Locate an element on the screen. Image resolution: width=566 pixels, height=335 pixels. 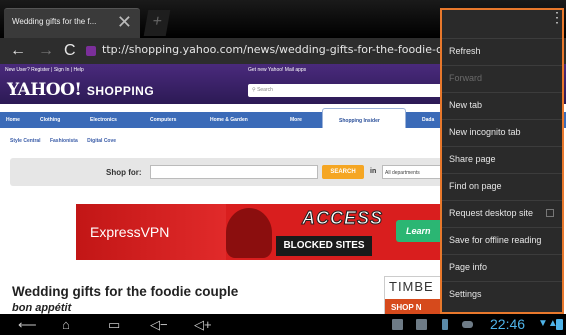
side-ad-title: TIMBE is located at coordinates (411, 286).